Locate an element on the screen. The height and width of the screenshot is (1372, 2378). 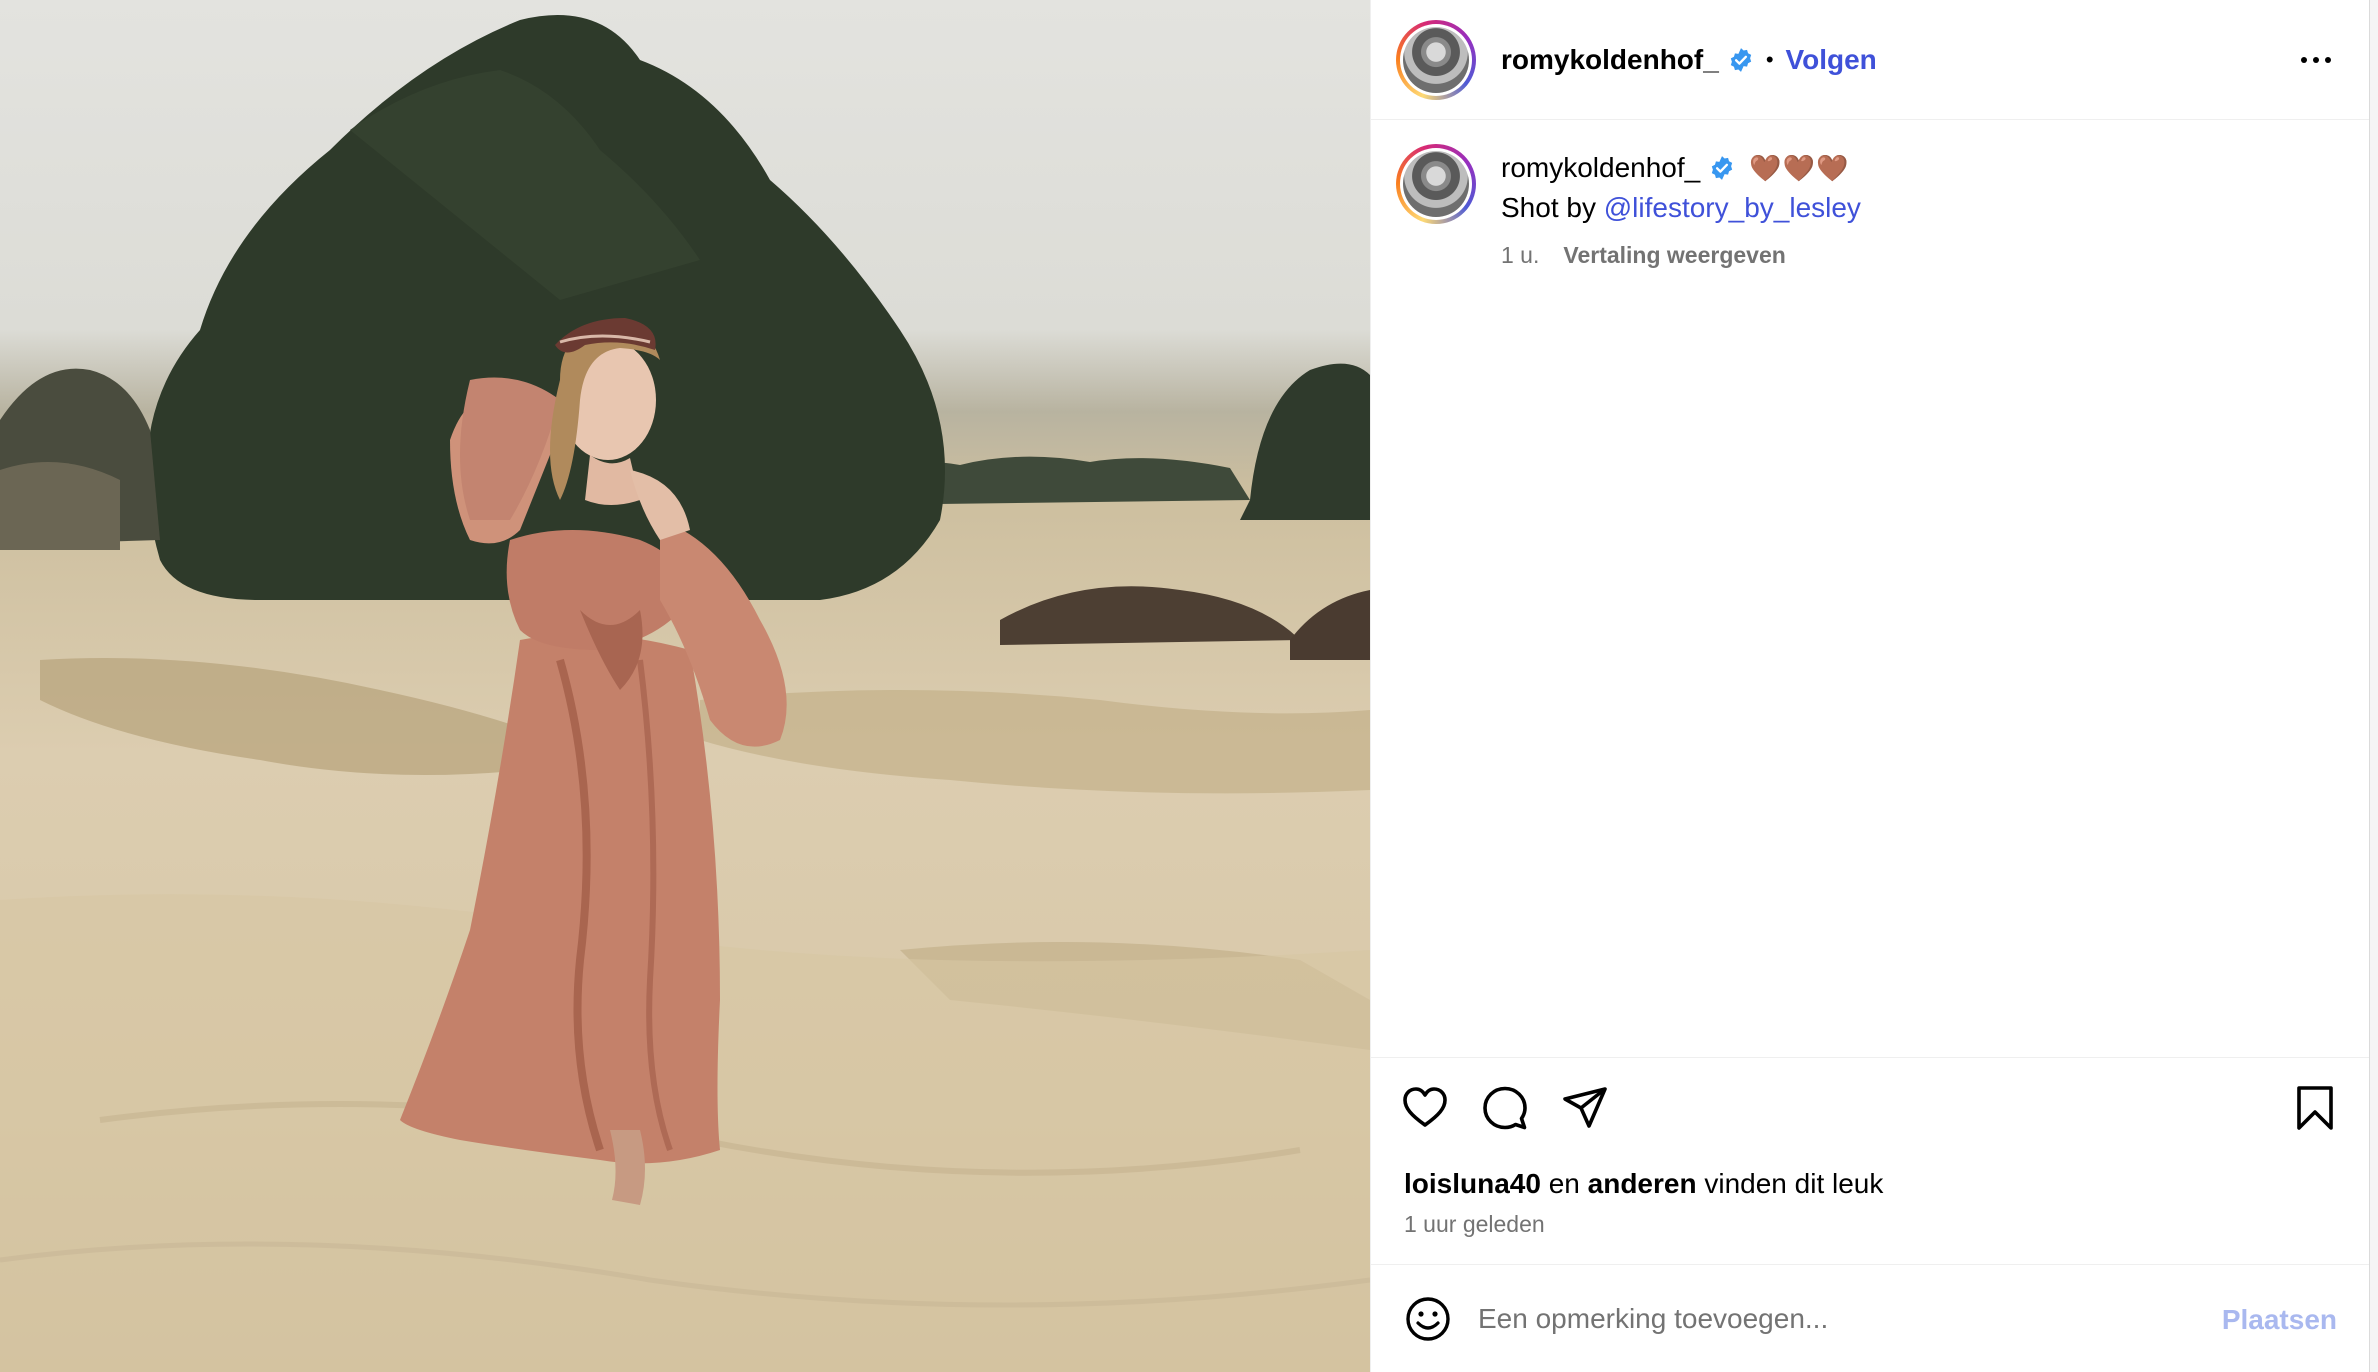
caption-text: Shot by @lifestory_by_lesley is located at coordinates (1681, 208).